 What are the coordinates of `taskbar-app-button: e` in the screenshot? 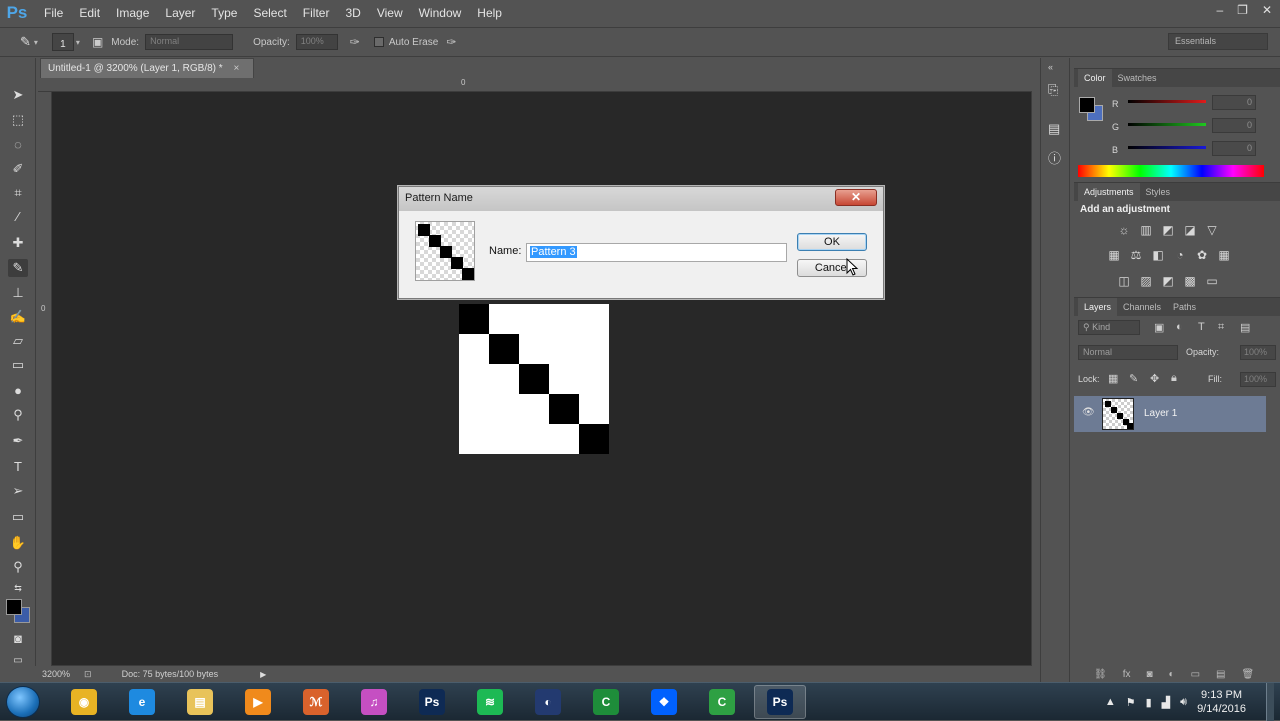 It's located at (142, 702).